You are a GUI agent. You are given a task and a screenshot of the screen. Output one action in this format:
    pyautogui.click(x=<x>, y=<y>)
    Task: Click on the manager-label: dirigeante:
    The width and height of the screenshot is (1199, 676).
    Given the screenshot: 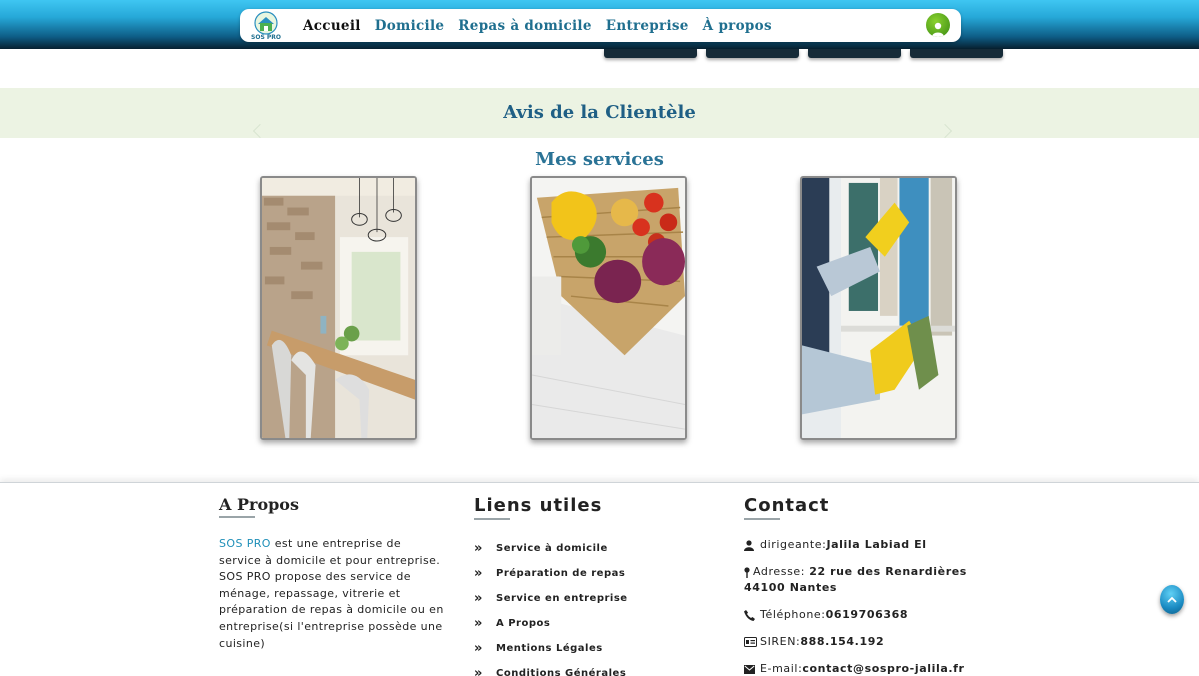 What is the action you would take?
    pyautogui.click(x=793, y=544)
    